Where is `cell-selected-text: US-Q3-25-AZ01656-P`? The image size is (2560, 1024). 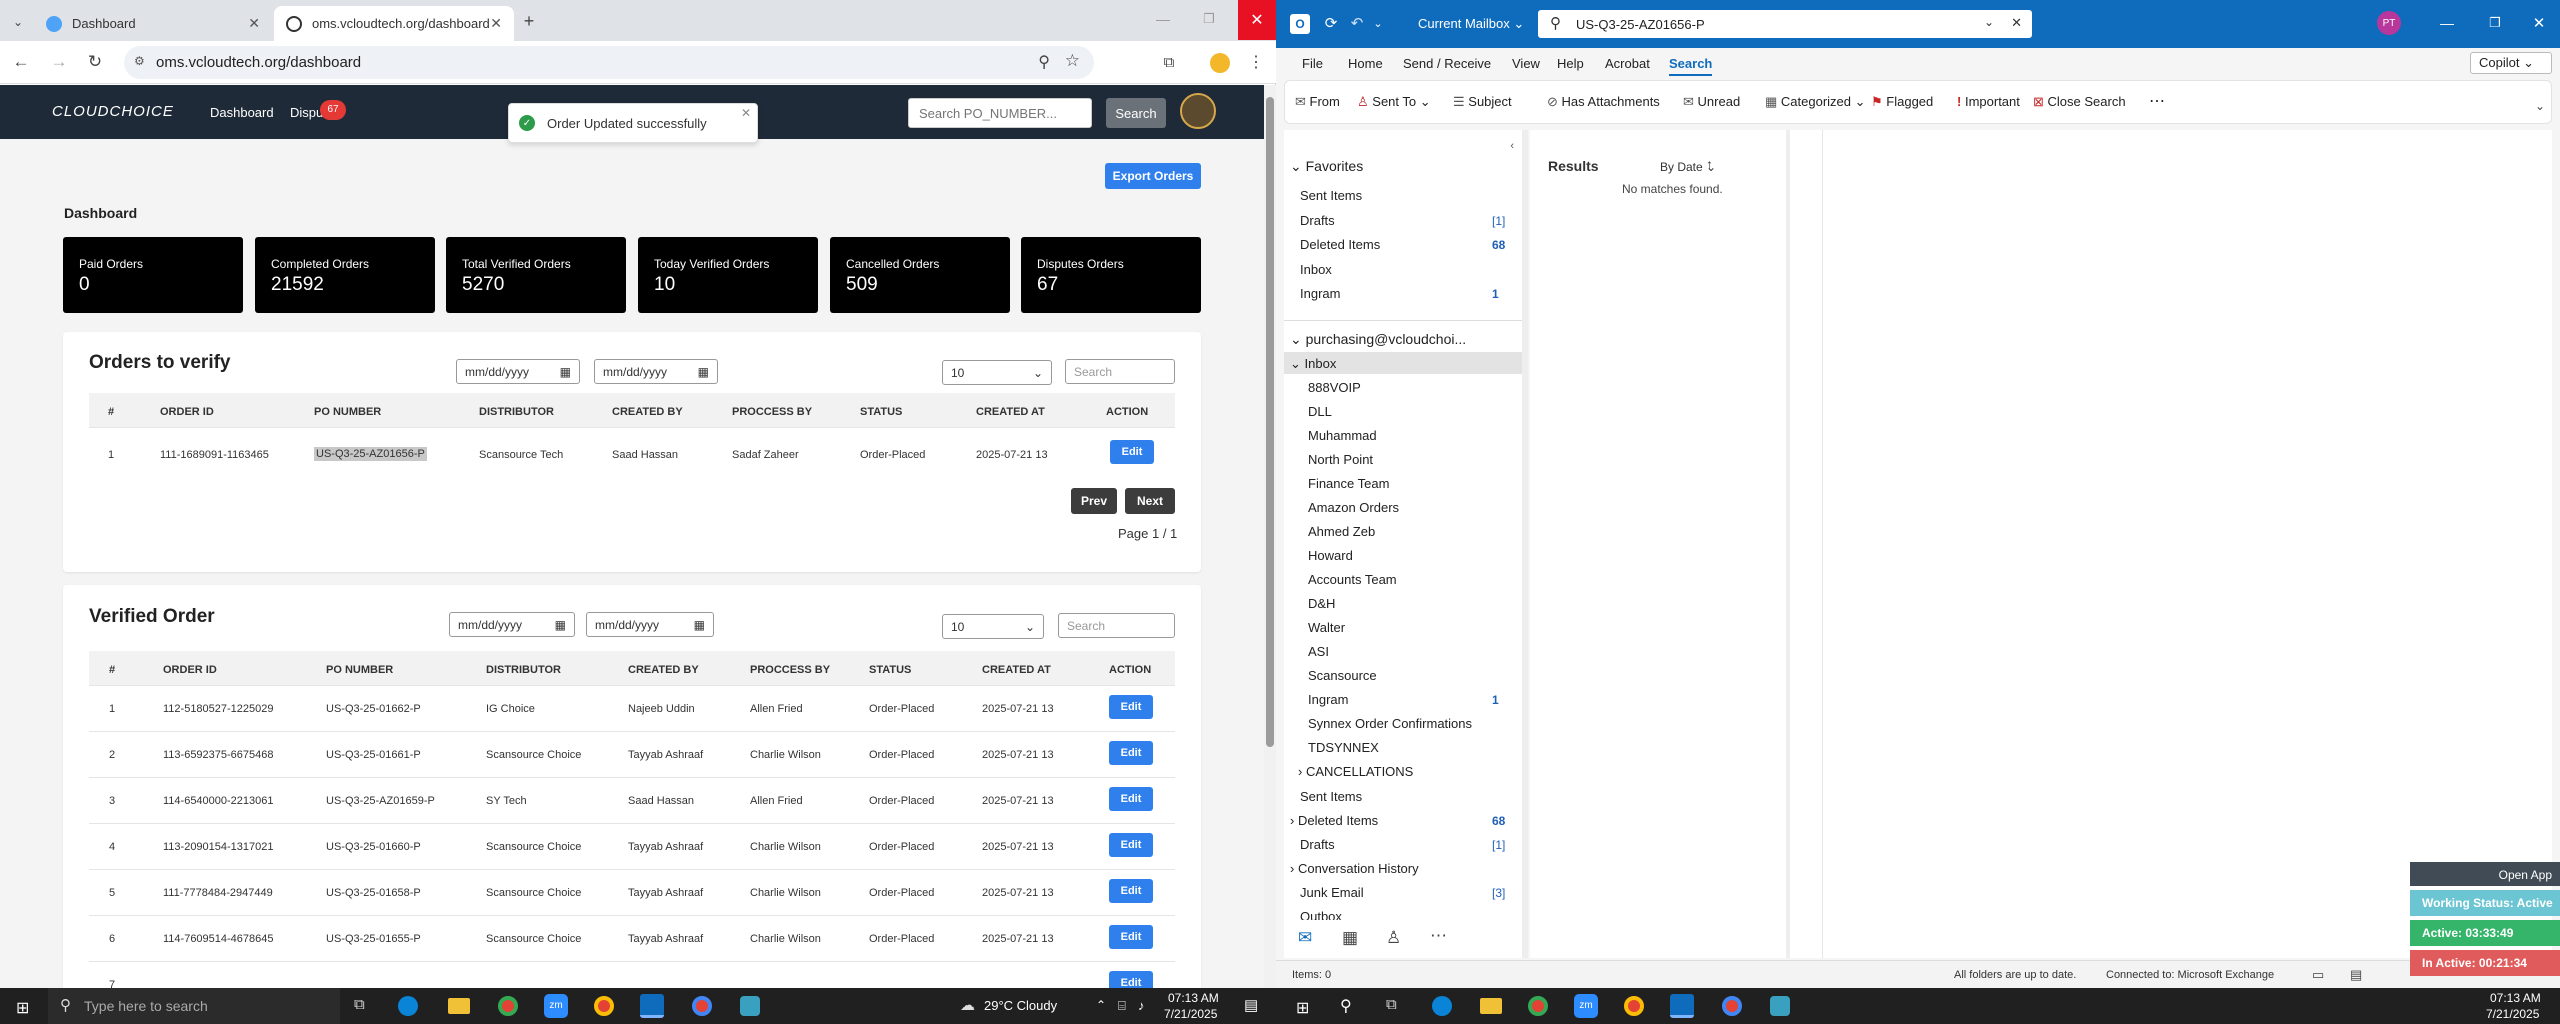
cell-selected-text: US-Q3-25-AZ01656-P is located at coordinates (370, 454).